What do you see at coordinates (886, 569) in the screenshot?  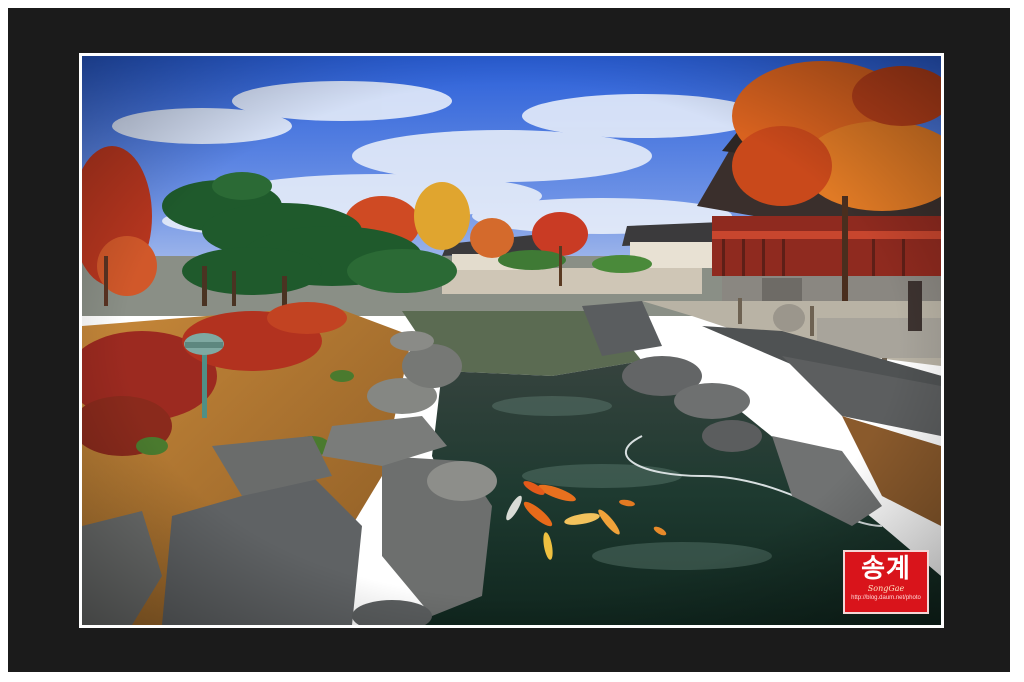 I see `watermark-title: 송계` at bounding box center [886, 569].